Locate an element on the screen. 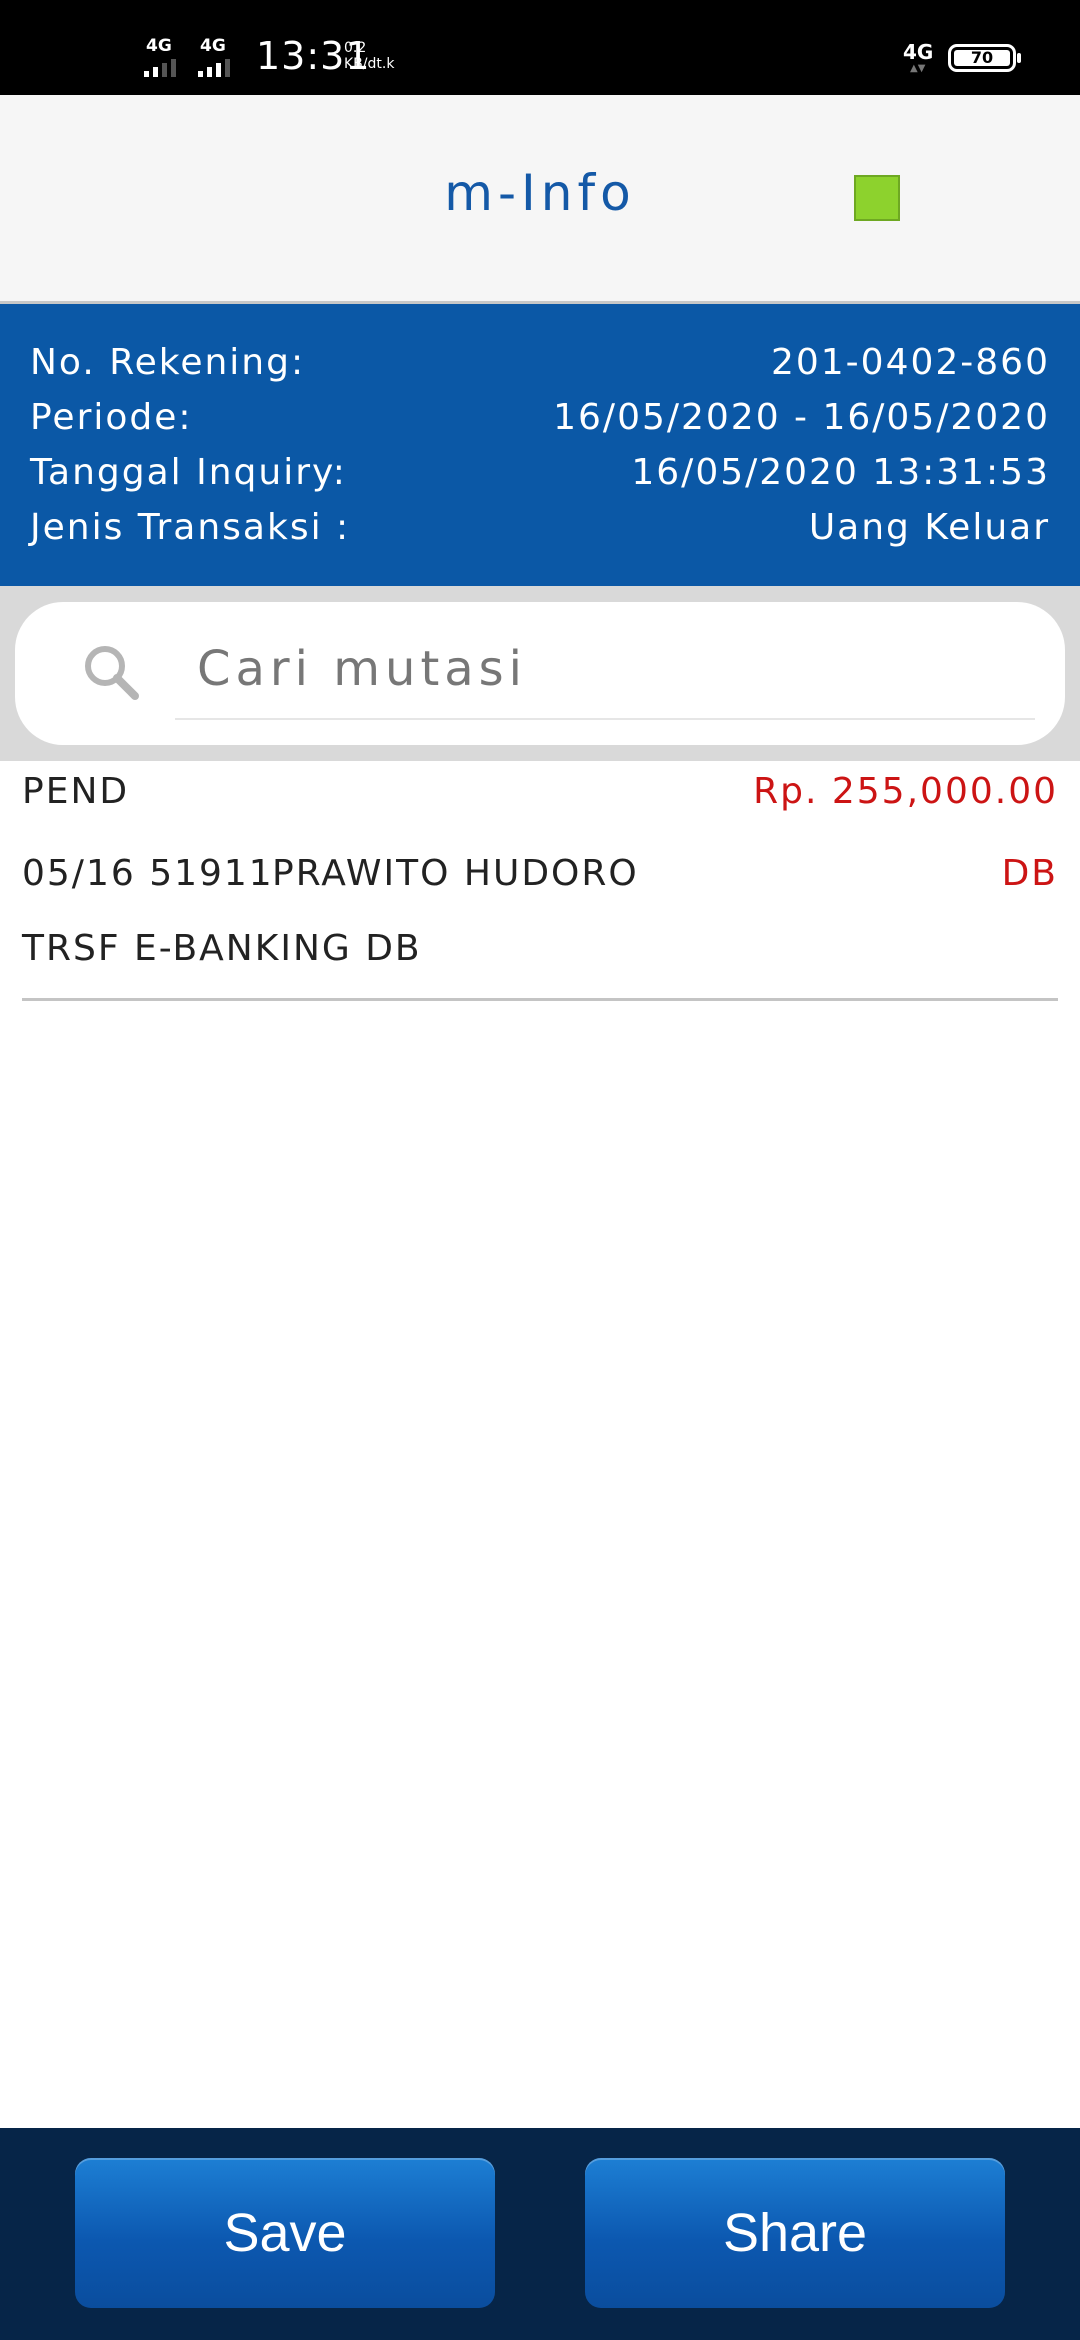 The height and width of the screenshot is (2340, 1080). rekening-label: No. Rekening: is located at coordinates (168, 362).